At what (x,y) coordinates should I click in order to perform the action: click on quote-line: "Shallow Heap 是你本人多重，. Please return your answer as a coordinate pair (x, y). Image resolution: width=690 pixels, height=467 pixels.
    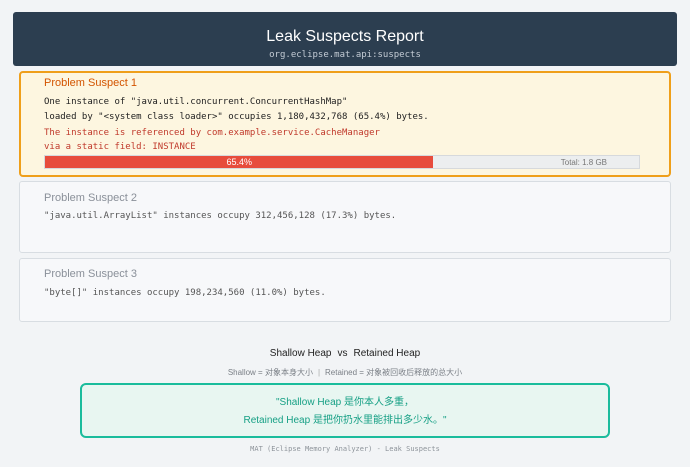
    Looking at the image, I should click on (345, 402).